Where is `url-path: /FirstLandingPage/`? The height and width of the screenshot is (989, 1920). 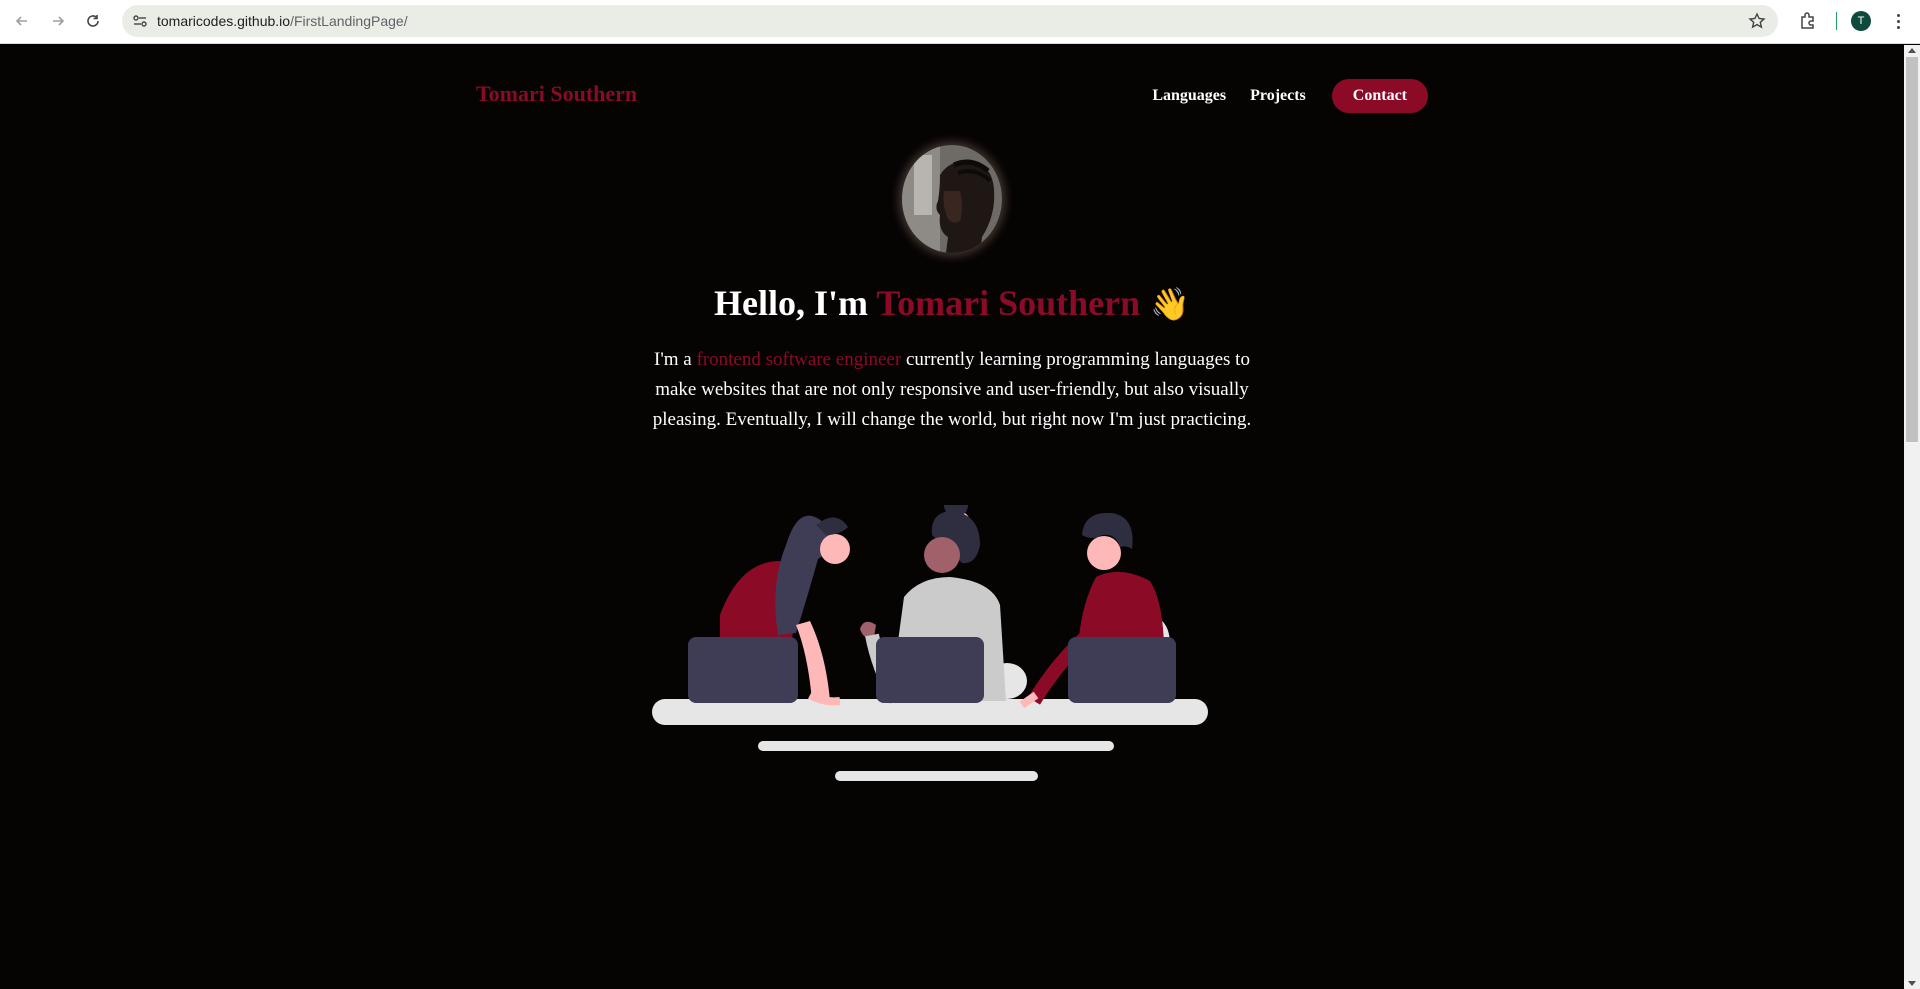
url-path: /FirstLandingPage/ is located at coordinates (349, 21).